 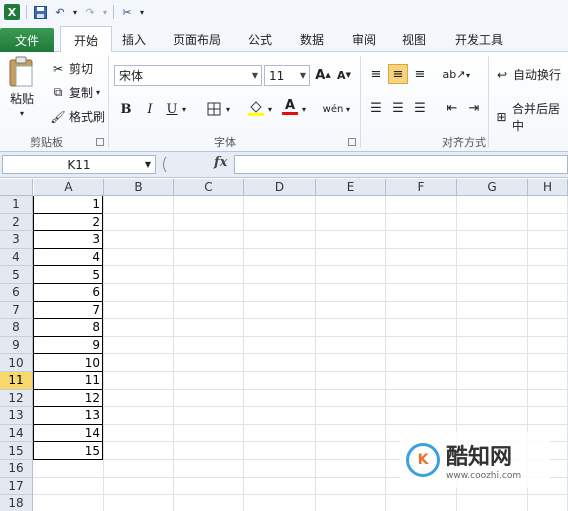 What do you see at coordinates (126, 109) in the screenshot?
I see `bold-button: B` at bounding box center [126, 109].